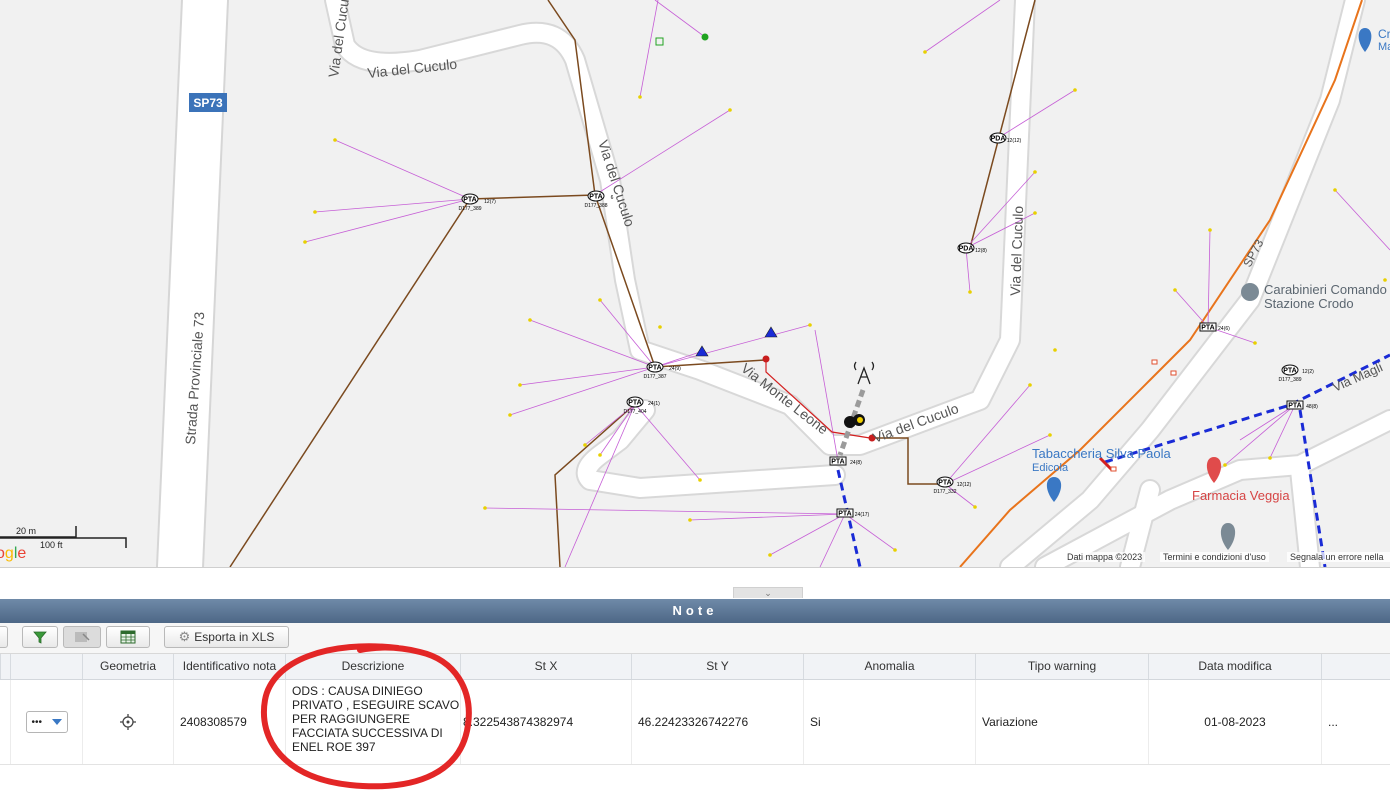 This screenshot has width=1390, height=793. Describe the element at coordinates (4, 637) in the screenshot. I see `toolbar-button` at that location.